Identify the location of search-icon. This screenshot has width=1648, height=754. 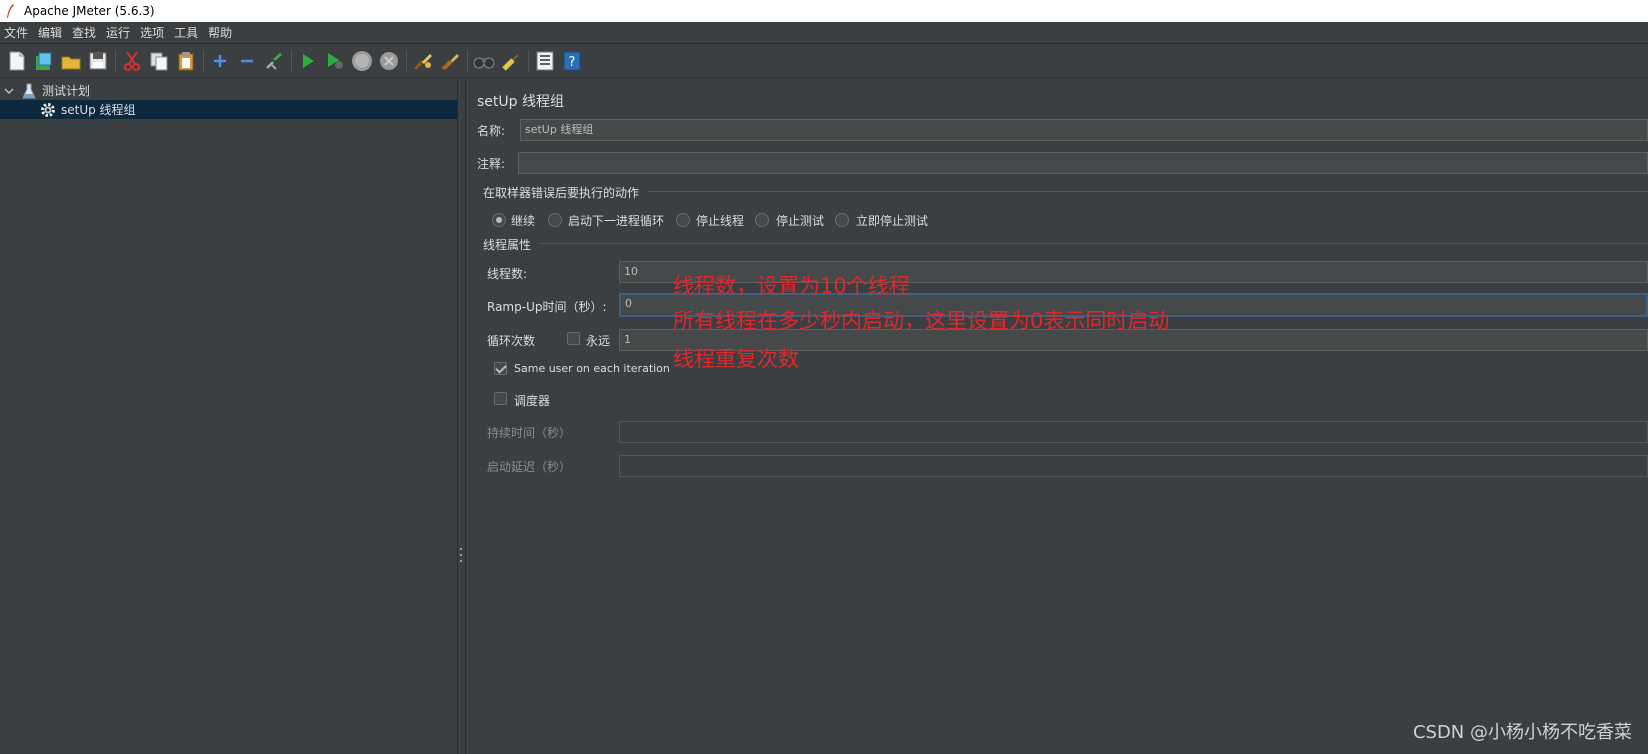
(484, 62).